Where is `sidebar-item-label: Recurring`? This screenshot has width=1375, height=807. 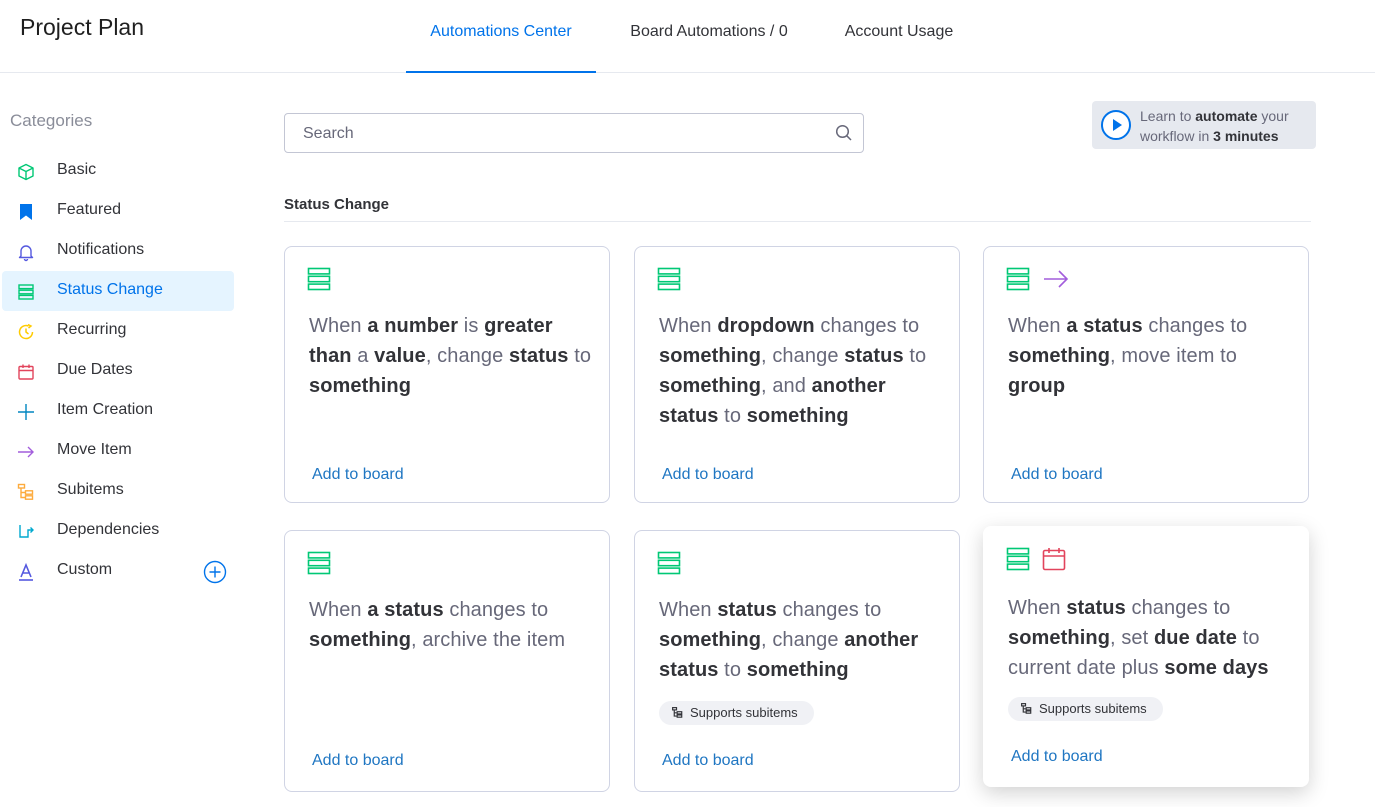 sidebar-item-label: Recurring is located at coordinates (92, 329).